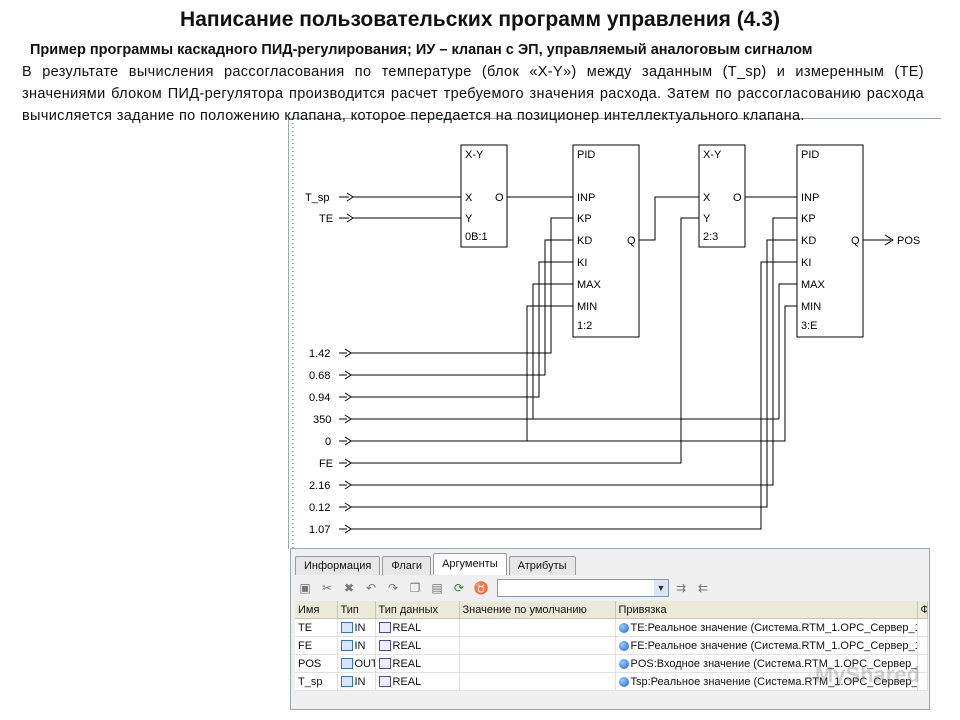 The image size is (960, 720). I want to click on svg-text: O, so click(737, 198).